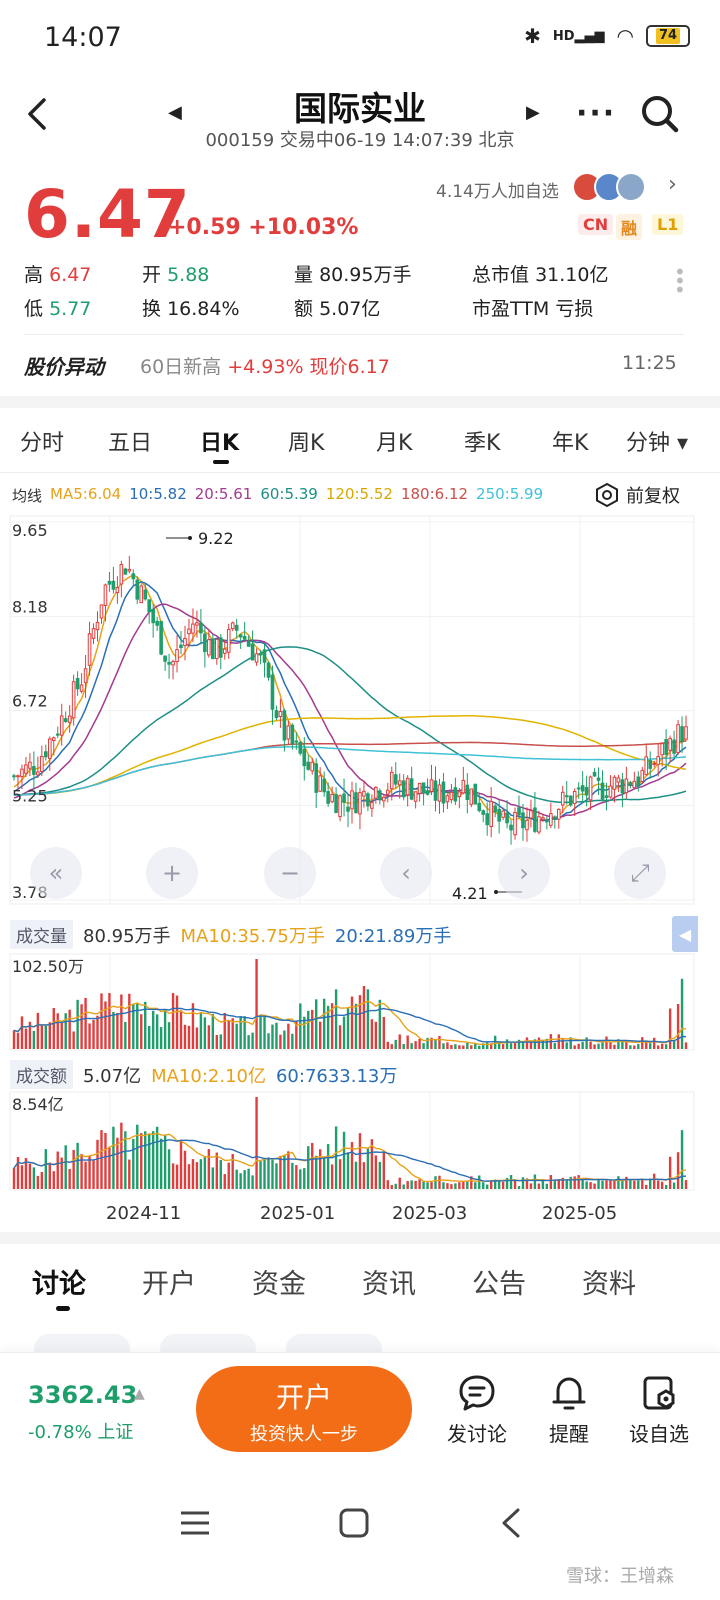  I want to click on volume-label: 成交量, so click(41, 934).